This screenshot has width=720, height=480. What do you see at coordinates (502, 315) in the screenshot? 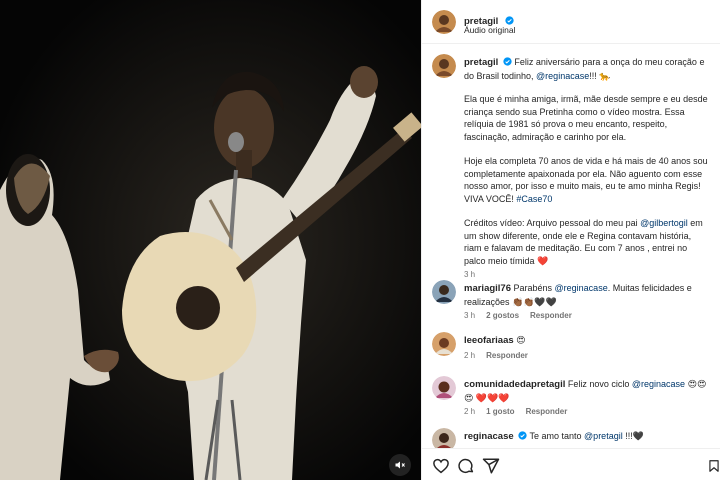
I see `comment-likes: 2 gostos` at bounding box center [502, 315].